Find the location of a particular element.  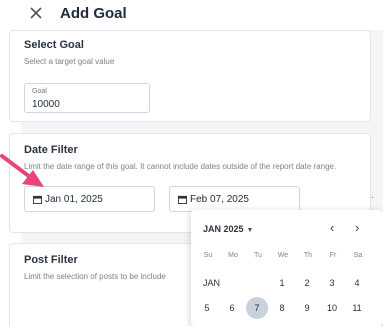

end-date-button: Feb 07, 2025 is located at coordinates (234, 199).